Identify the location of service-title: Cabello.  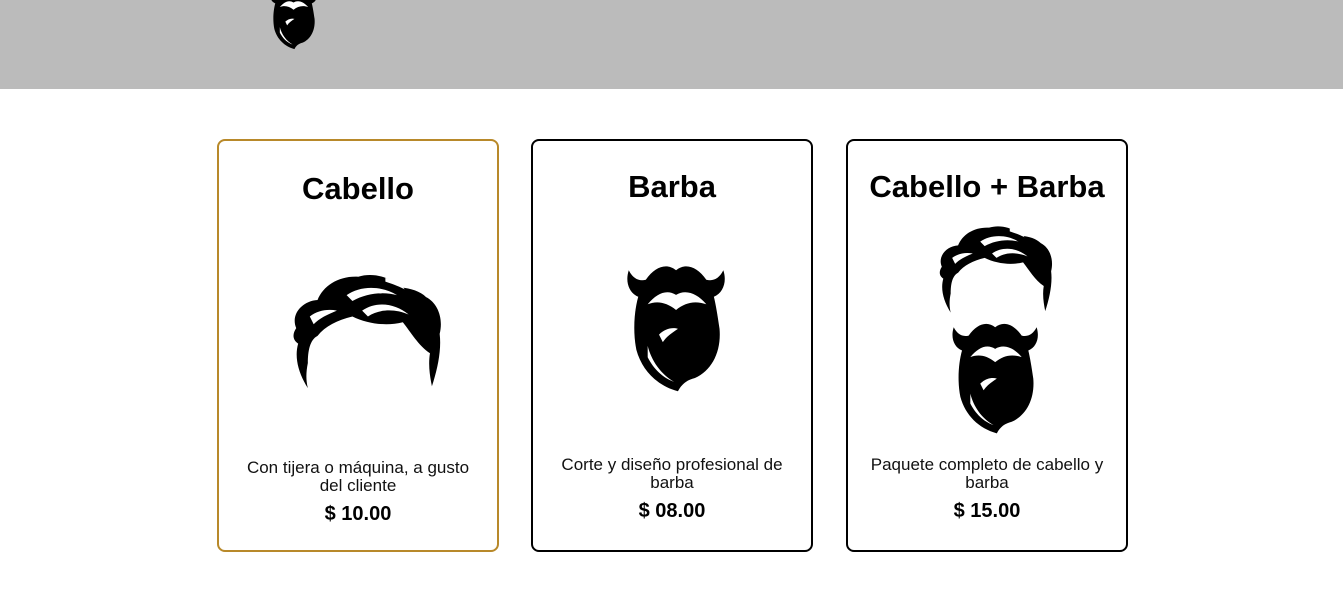
(358, 188).